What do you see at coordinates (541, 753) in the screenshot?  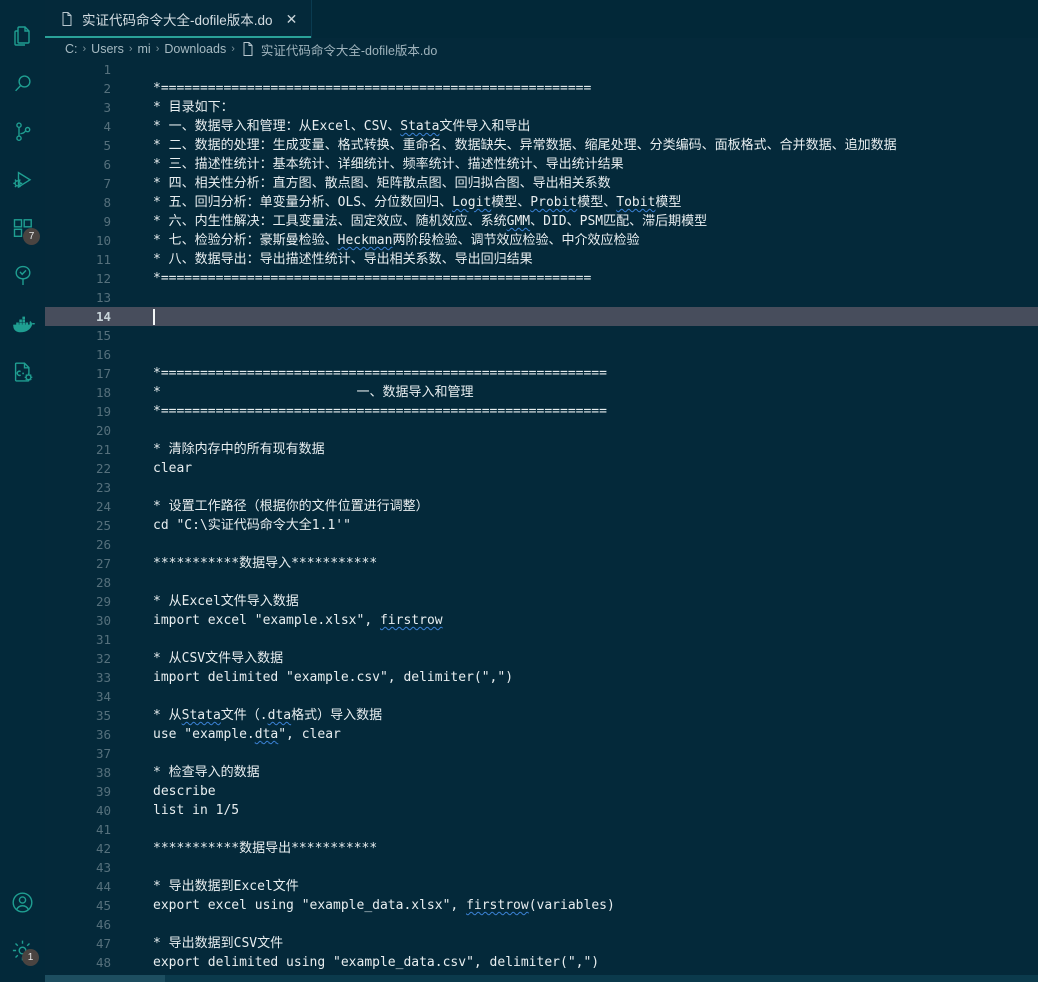 I see `code-line: 37` at bounding box center [541, 753].